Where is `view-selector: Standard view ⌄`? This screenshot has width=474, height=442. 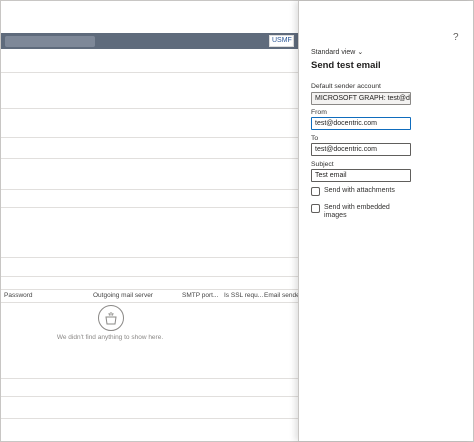
view-selector: Standard view ⌄ is located at coordinates (337, 52).